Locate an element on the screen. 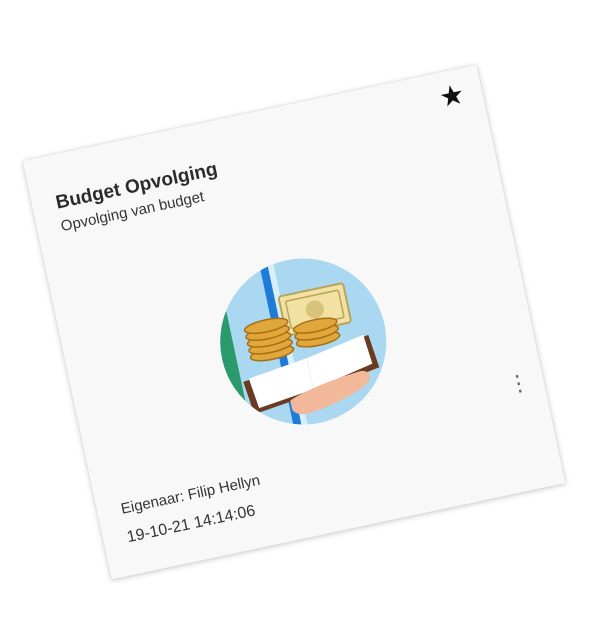 This screenshot has height=633, width=597. budget-book-money-icon is located at coordinates (303, 341).